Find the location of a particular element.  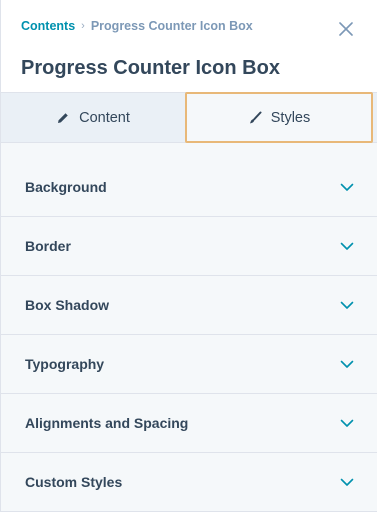

close-icon is located at coordinates (347, 30).